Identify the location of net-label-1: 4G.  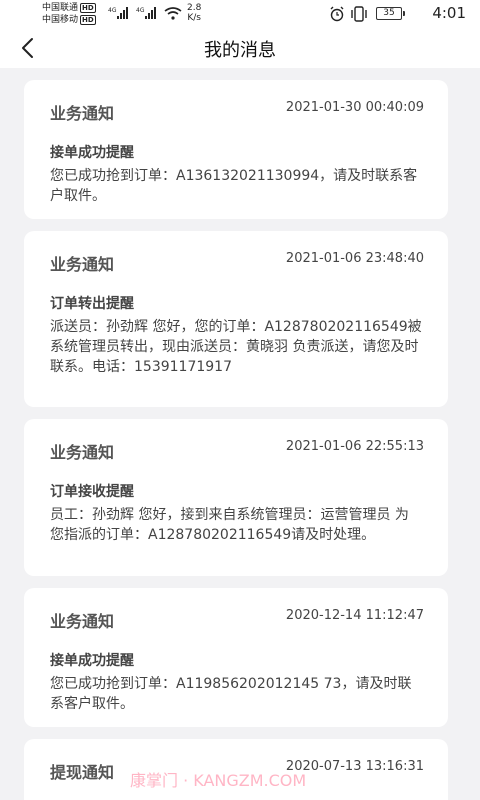
(112, 10).